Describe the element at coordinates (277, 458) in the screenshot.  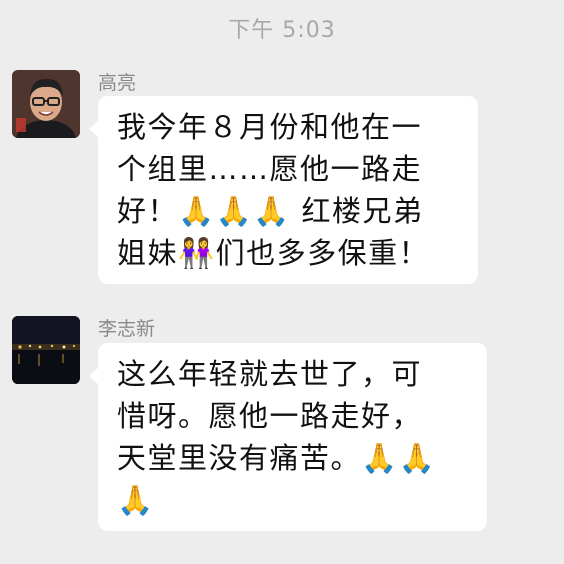
I see `message-line: 天堂里没有痛苦。🙏🙏` at that location.